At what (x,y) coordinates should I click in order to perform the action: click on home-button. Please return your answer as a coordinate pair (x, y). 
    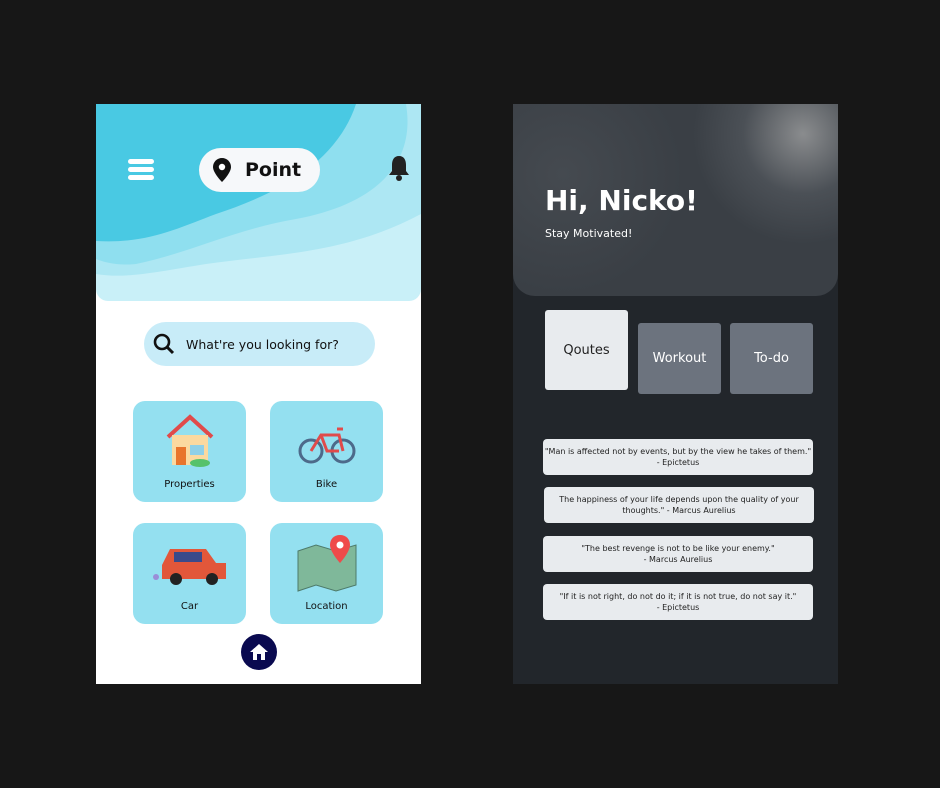
    Looking at the image, I should click on (259, 652).